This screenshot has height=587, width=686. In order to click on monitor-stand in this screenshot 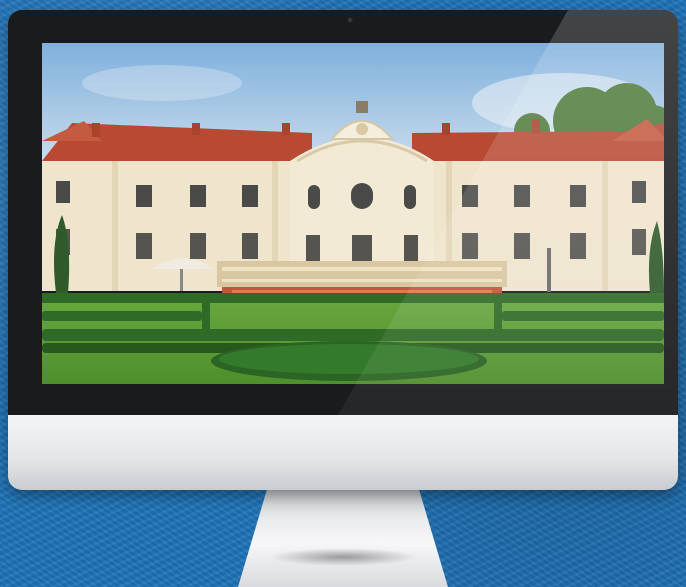, I will do `click(343, 537)`.